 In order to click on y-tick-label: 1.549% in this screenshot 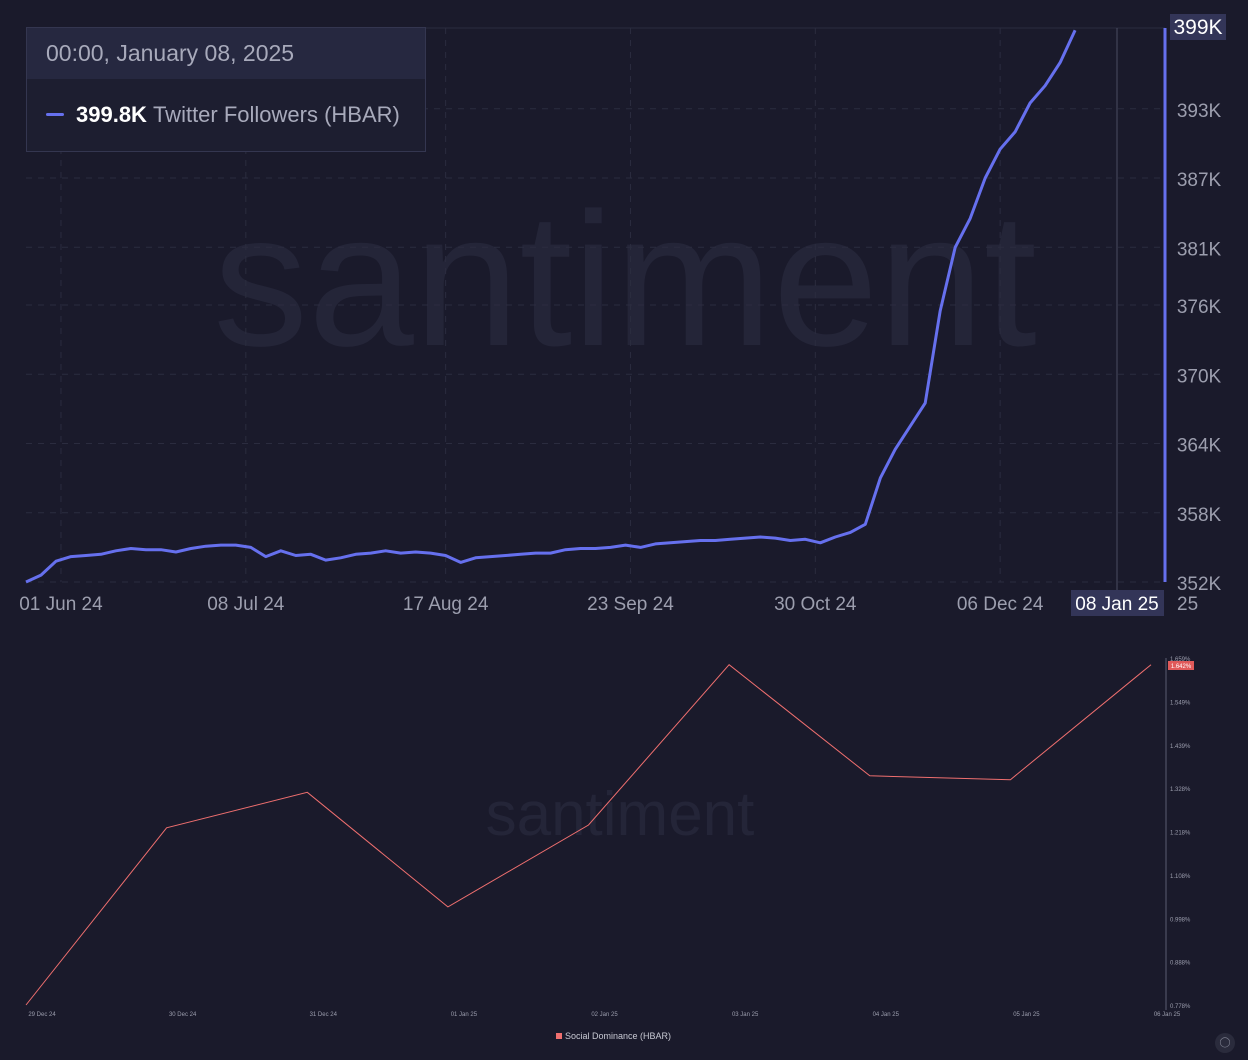, I will do `click(1180, 703)`.